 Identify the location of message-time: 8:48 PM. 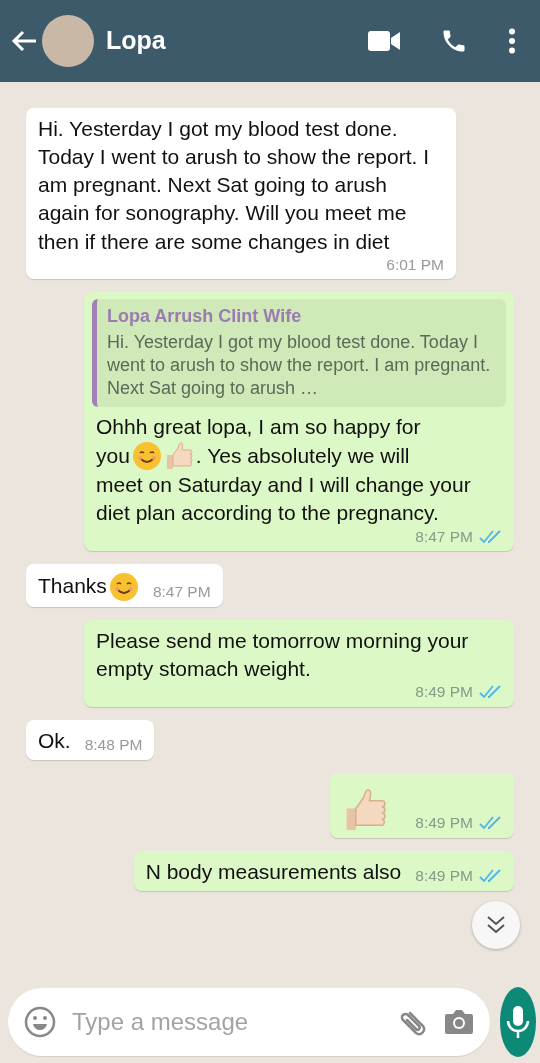
(113, 745).